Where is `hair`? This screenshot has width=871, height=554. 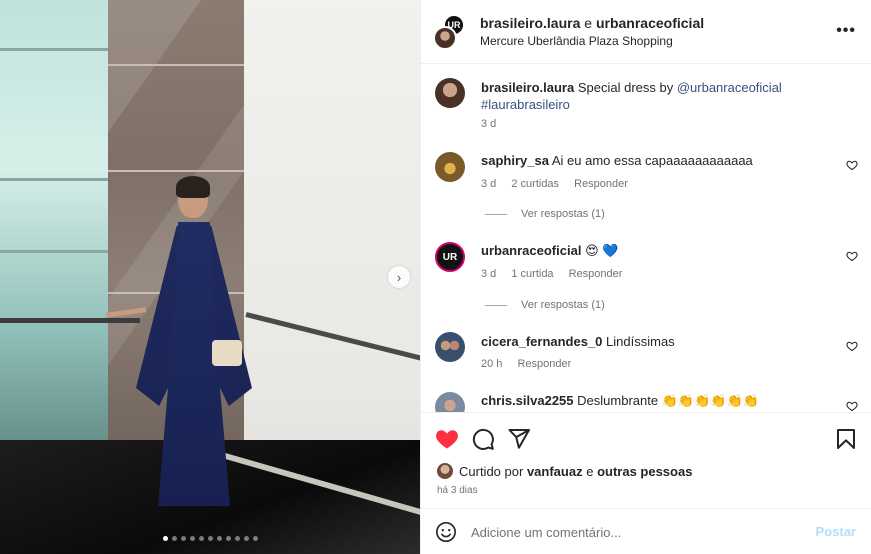 hair is located at coordinates (193, 187).